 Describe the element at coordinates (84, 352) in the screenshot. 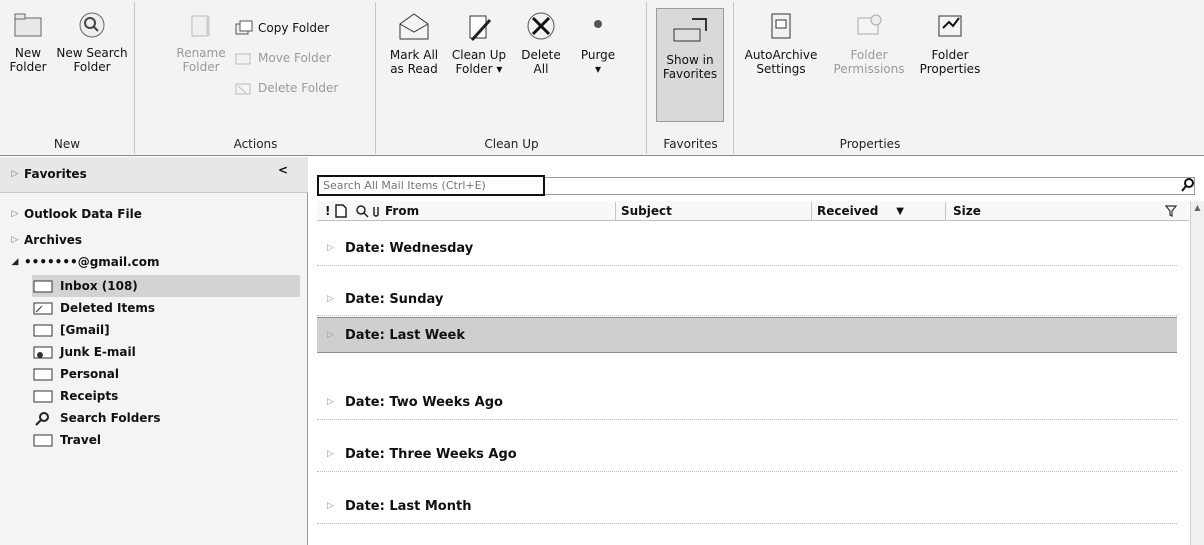

I see `folder-item-junk-email: Junk E-mail` at that location.